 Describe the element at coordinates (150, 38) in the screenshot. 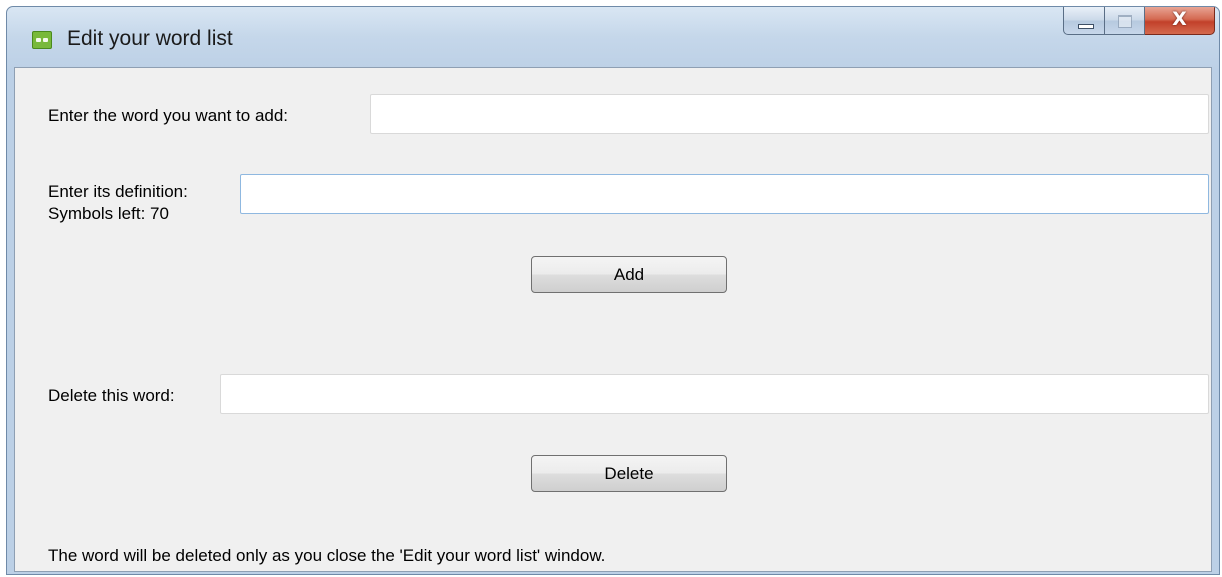

I see `window-title: Edit your word list` at that location.